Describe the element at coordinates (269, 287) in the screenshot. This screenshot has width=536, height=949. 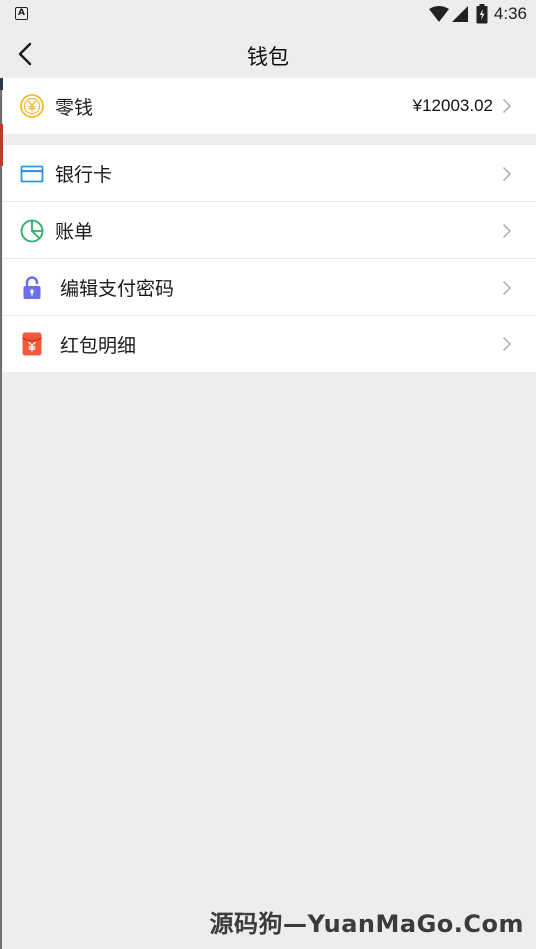
I see `menu-item-edit-pay-password: 编辑支付密码` at that location.